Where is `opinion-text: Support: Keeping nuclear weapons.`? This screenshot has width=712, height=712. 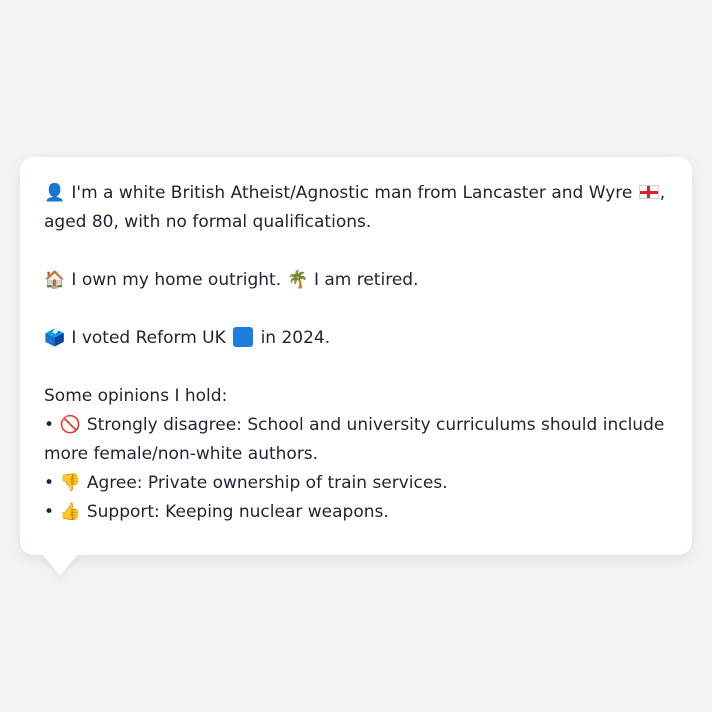
opinion-text: Support: Keeping nuclear weapons. is located at coordinates (237, 512).